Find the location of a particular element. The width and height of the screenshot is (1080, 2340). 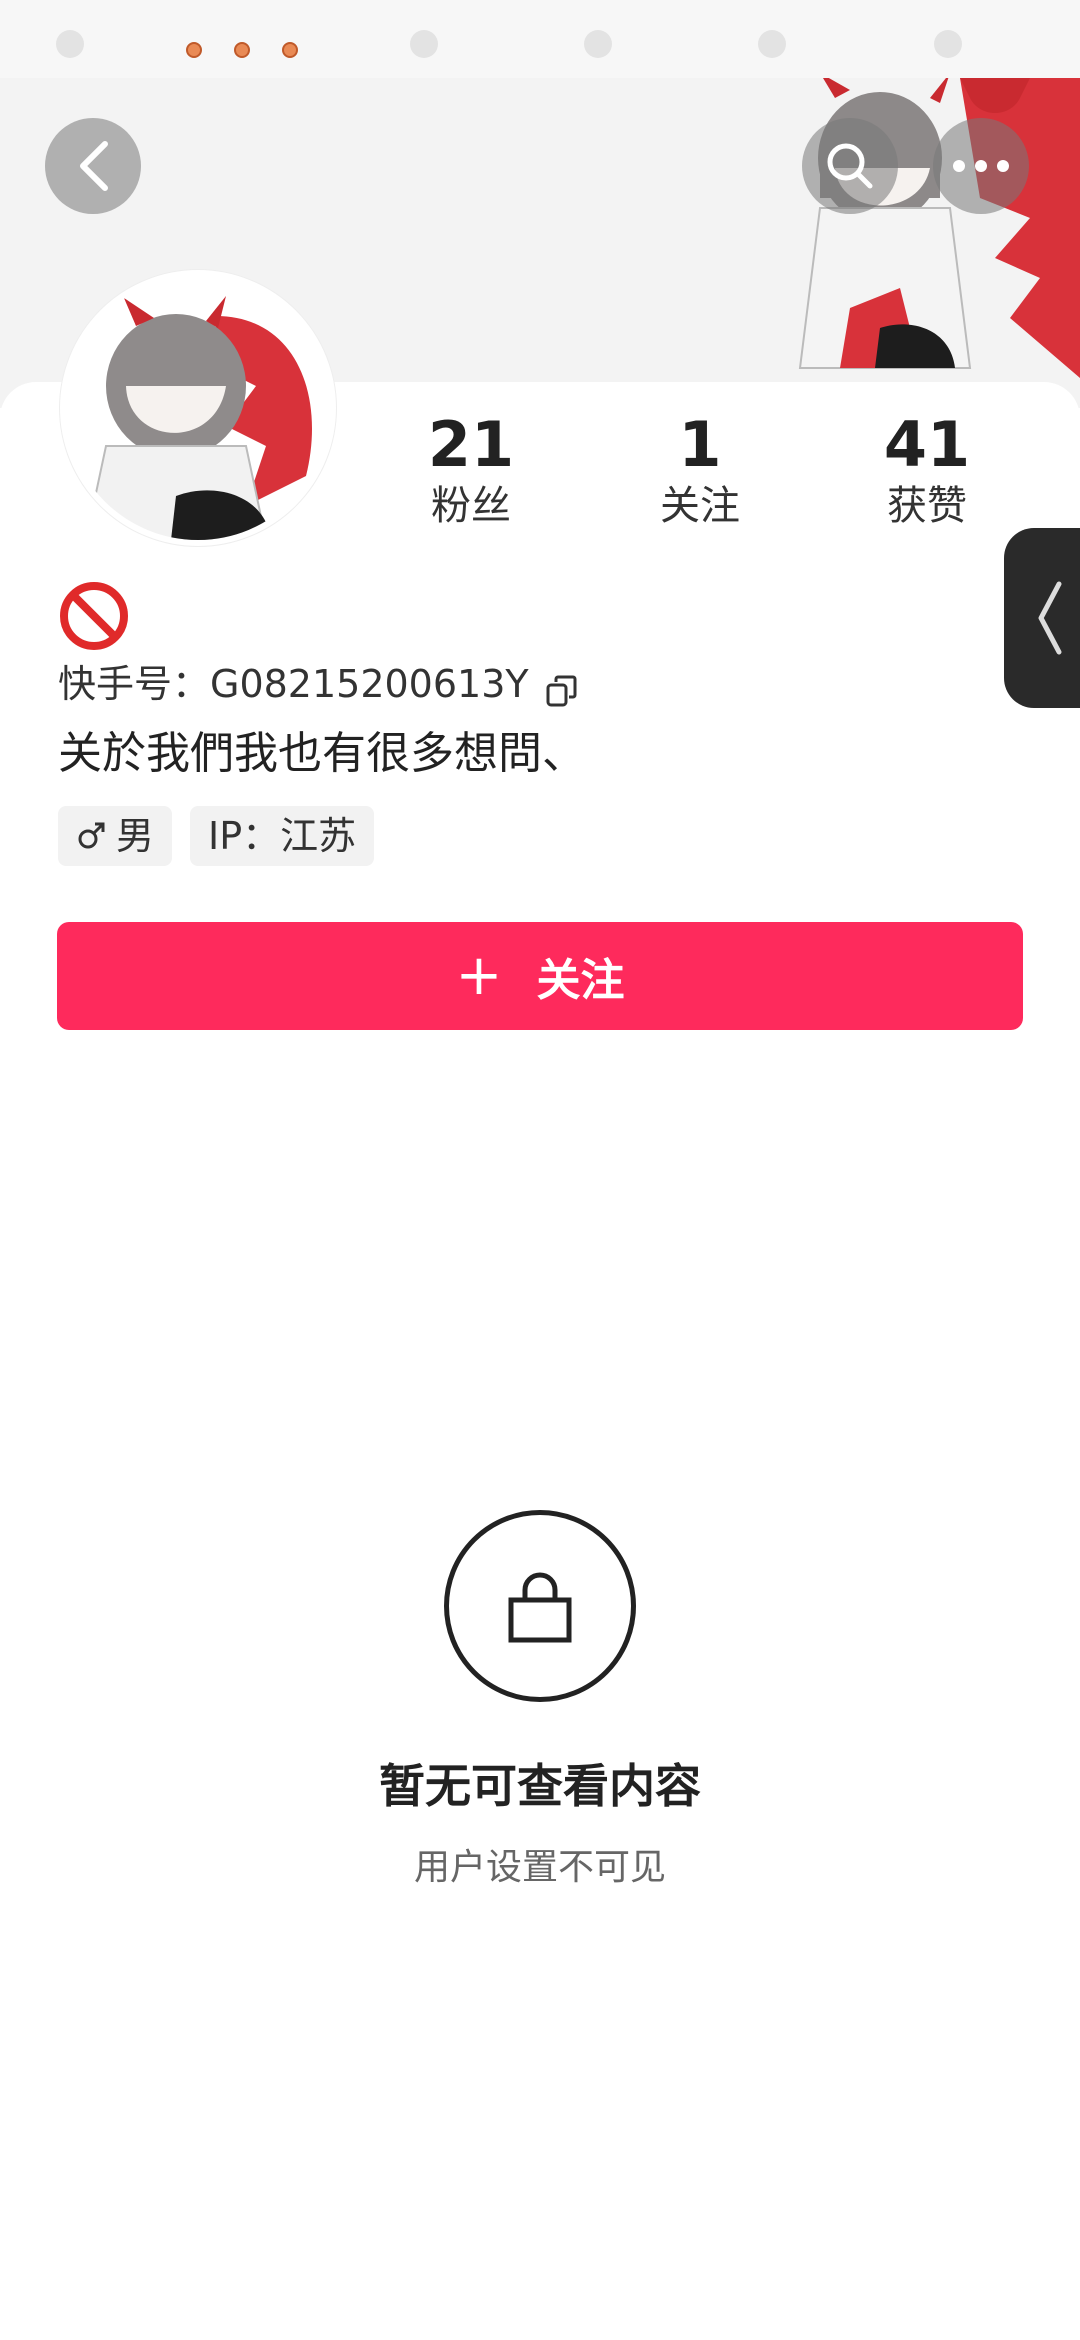

ip-label: IP：江苏 is located at coordinates (282, 836).